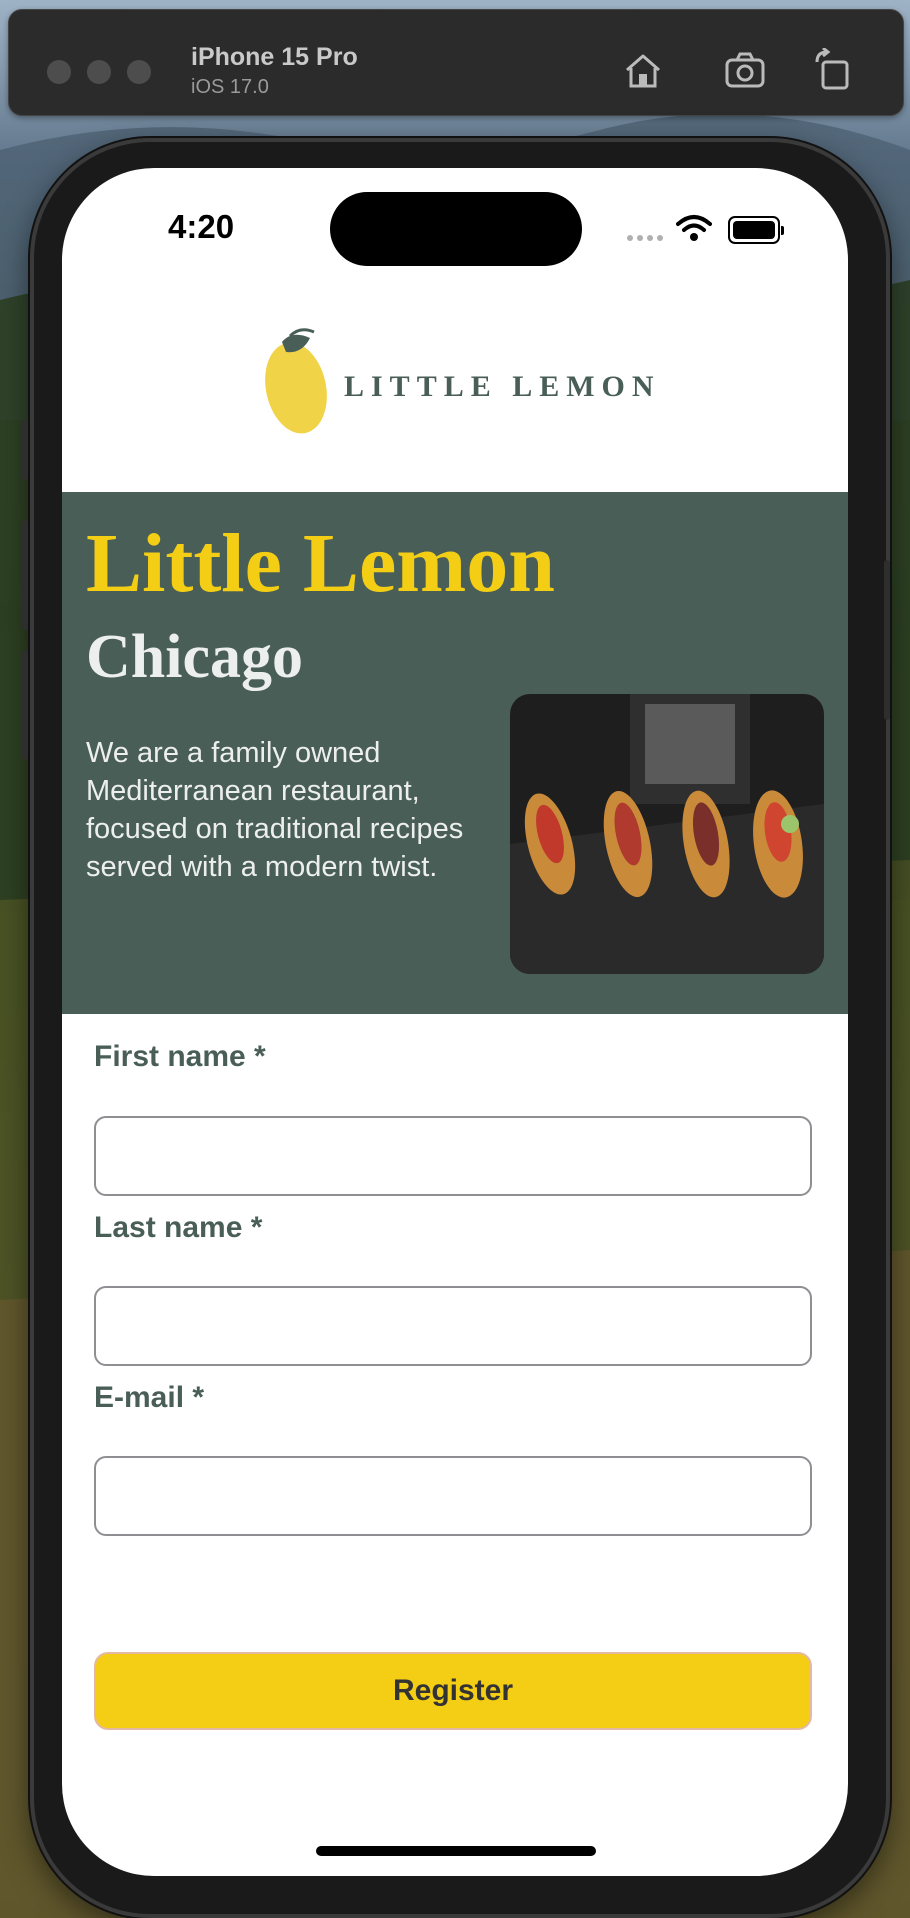 The height and width of the screenshot is (1918, 910). I want to click on battery-icon, so click(756, 230).